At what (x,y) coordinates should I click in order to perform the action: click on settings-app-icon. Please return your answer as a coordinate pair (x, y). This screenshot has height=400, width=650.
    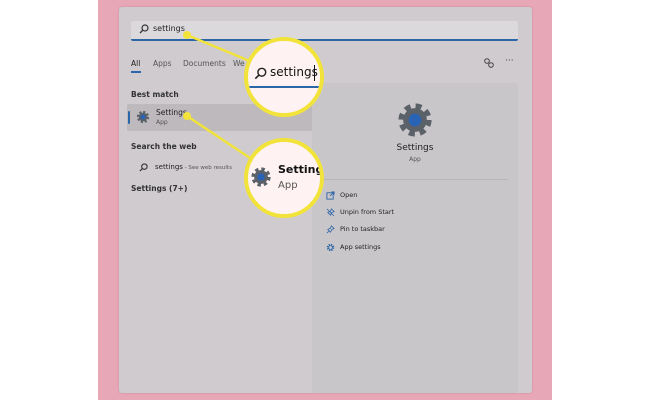
    Looking at the image, I should click on (261, 177).